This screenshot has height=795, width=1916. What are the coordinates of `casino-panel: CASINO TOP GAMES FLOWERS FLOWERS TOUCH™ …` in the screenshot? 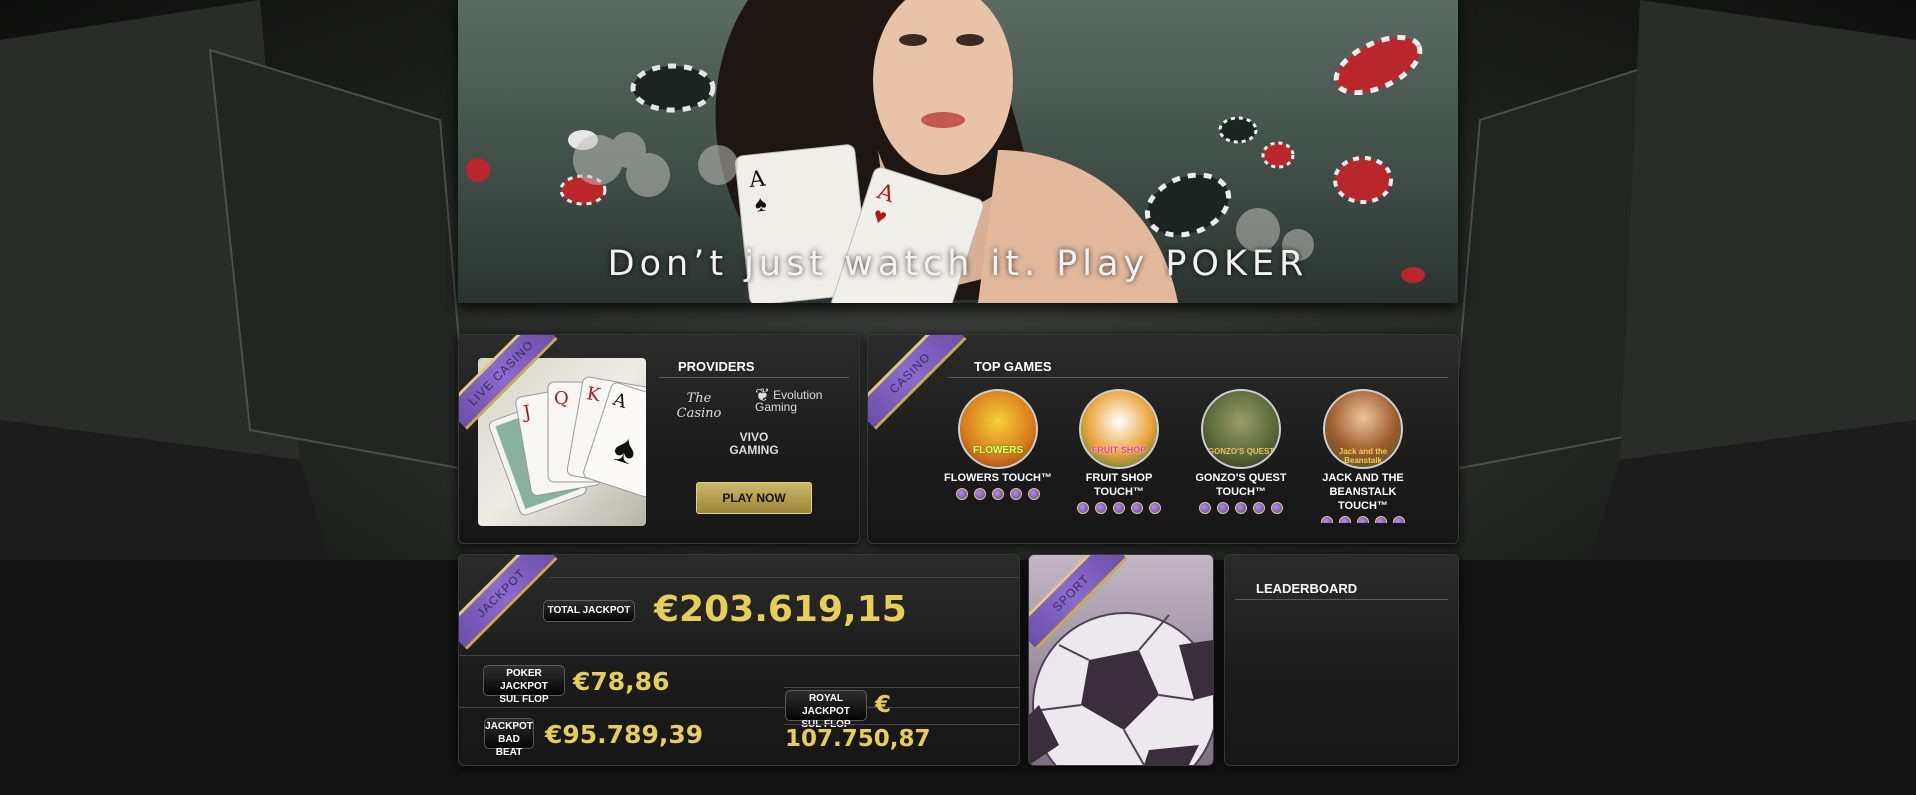 It's located at (1163, 439).